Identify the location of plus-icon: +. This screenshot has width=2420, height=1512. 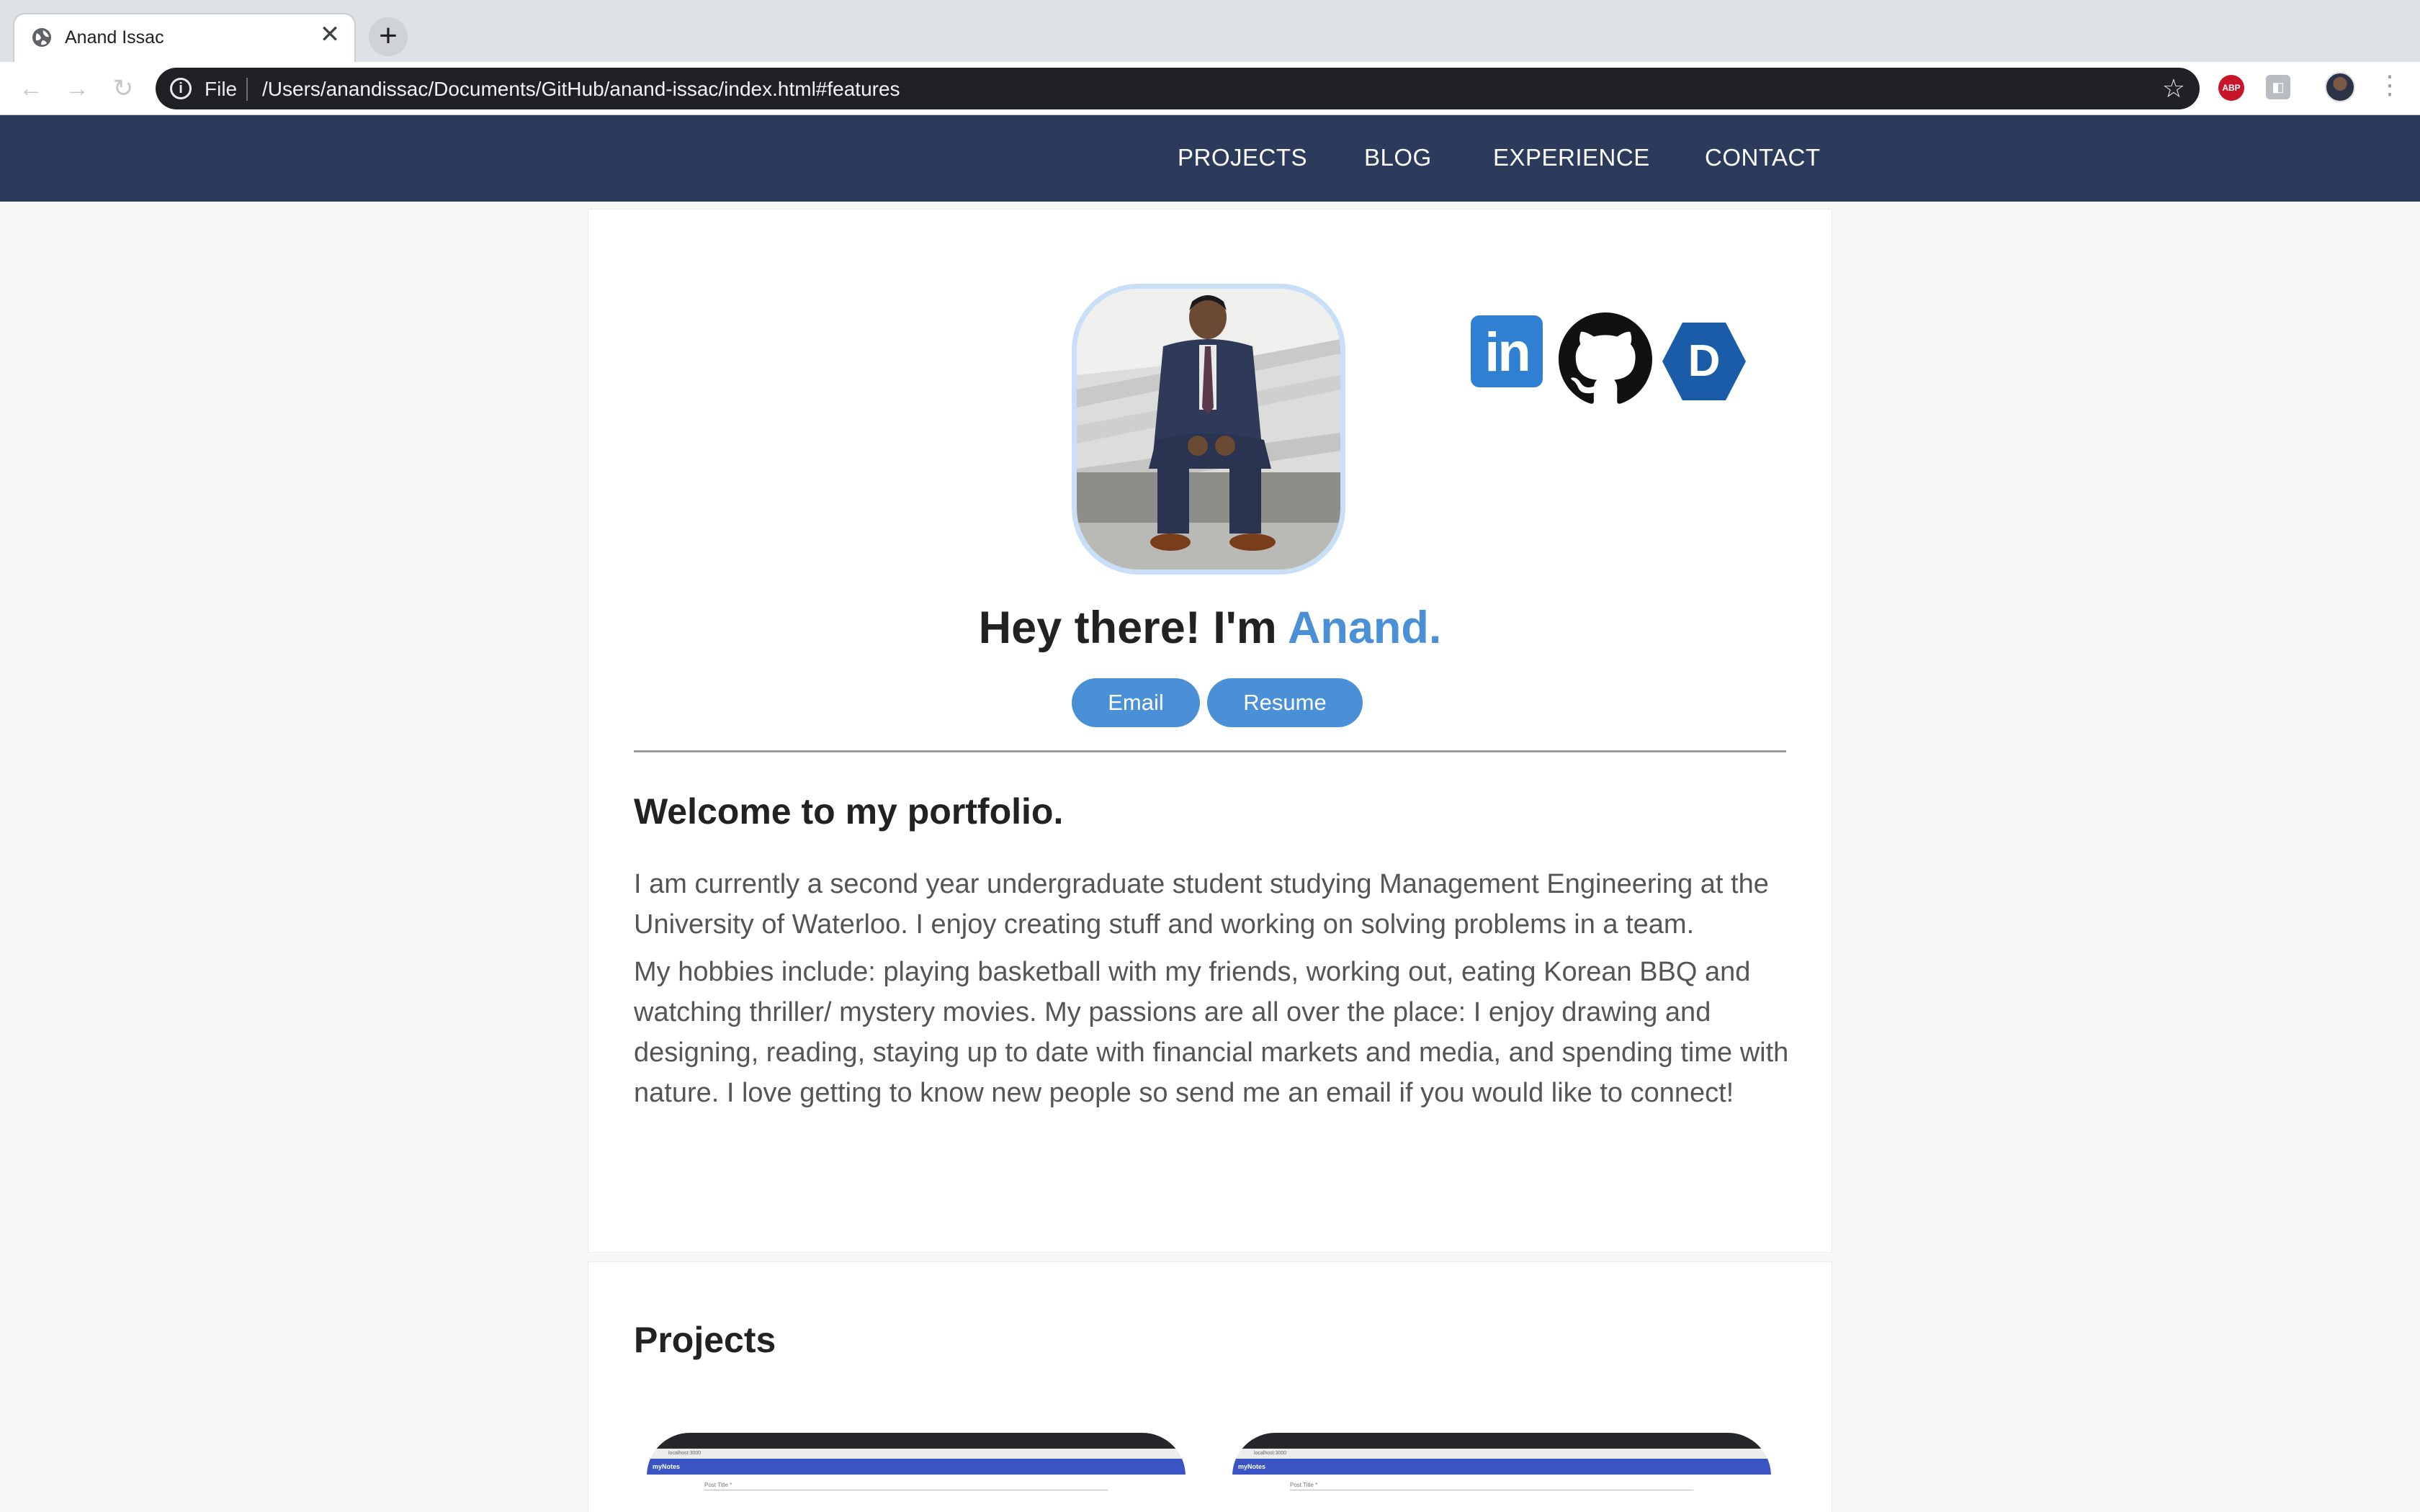
(388, 36).